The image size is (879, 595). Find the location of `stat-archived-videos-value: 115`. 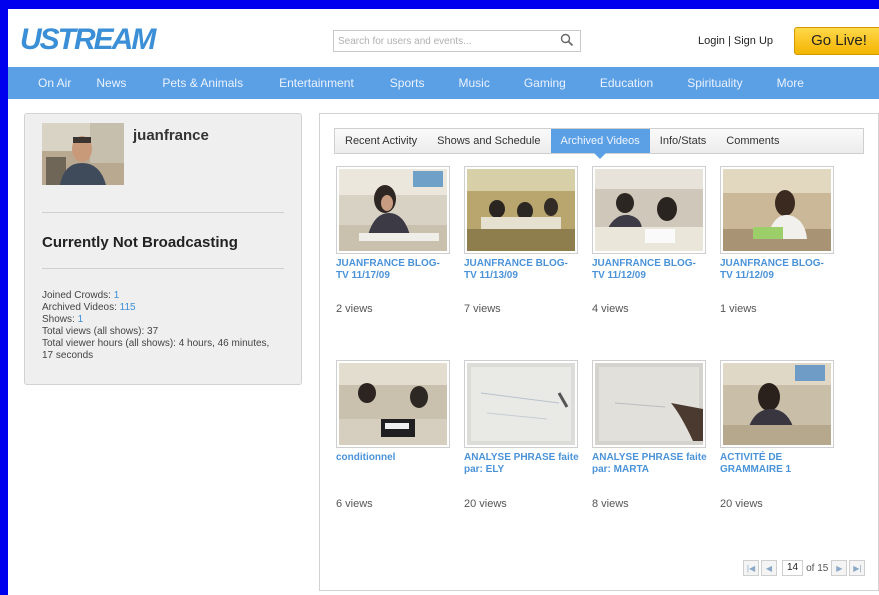

stat-archived-videos-value: 115 is located at coordinates (128, 307).